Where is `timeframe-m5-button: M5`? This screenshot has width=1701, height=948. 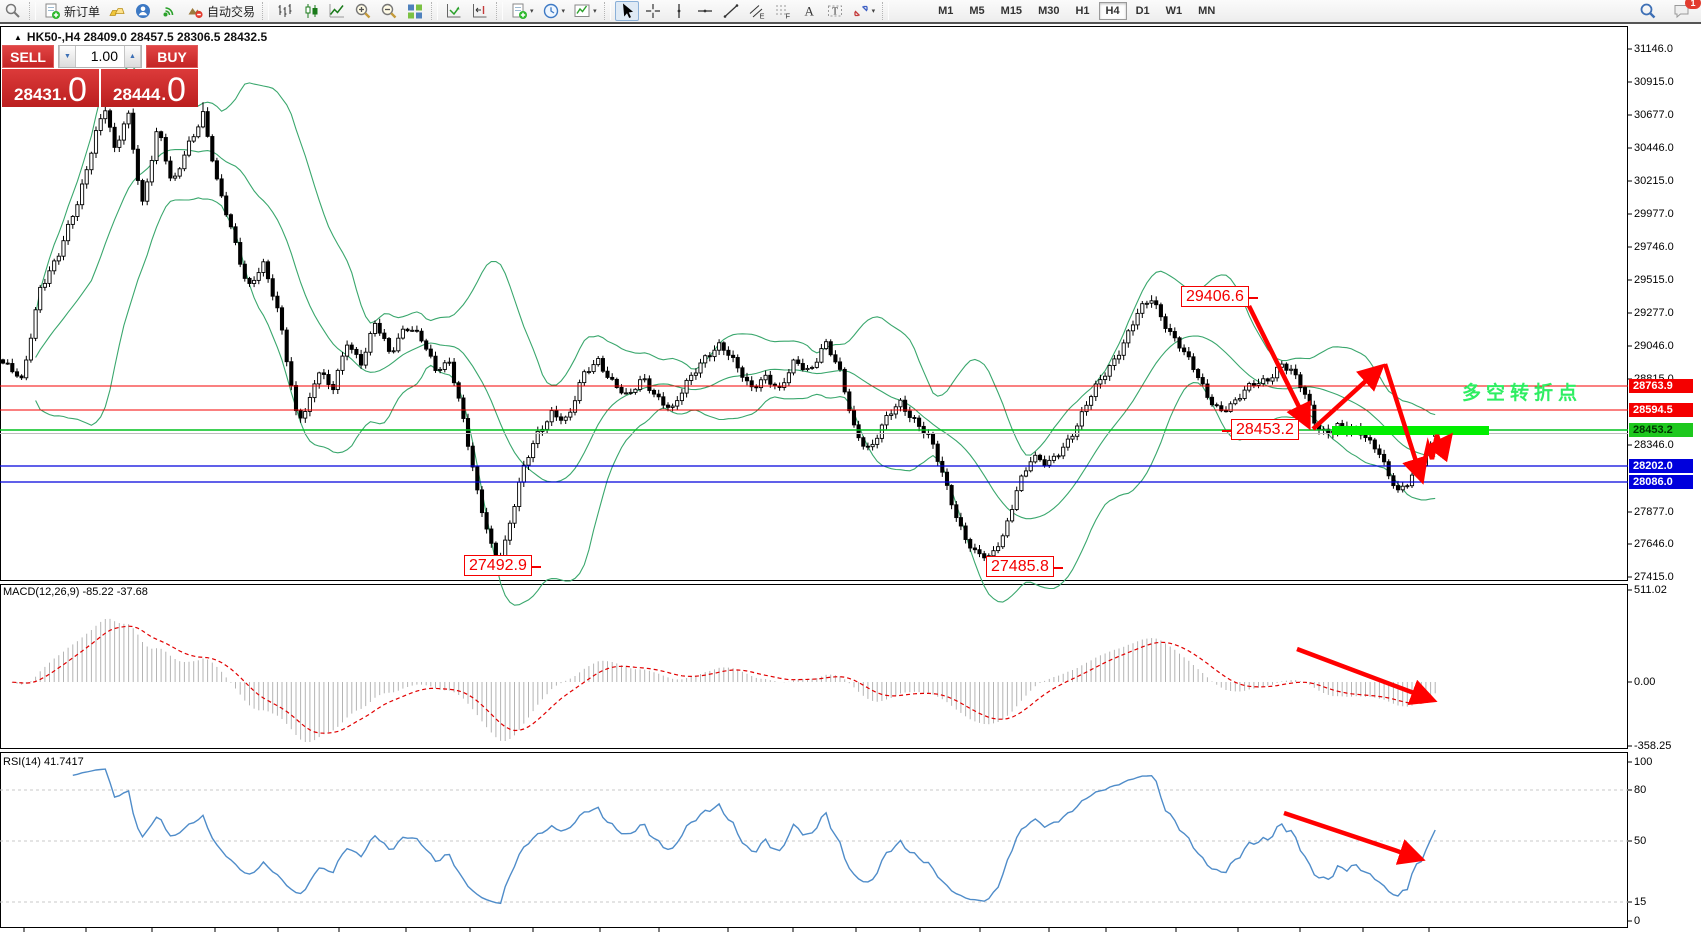
timeframe-m5-button: M5 is located at coordinates (976, 11).